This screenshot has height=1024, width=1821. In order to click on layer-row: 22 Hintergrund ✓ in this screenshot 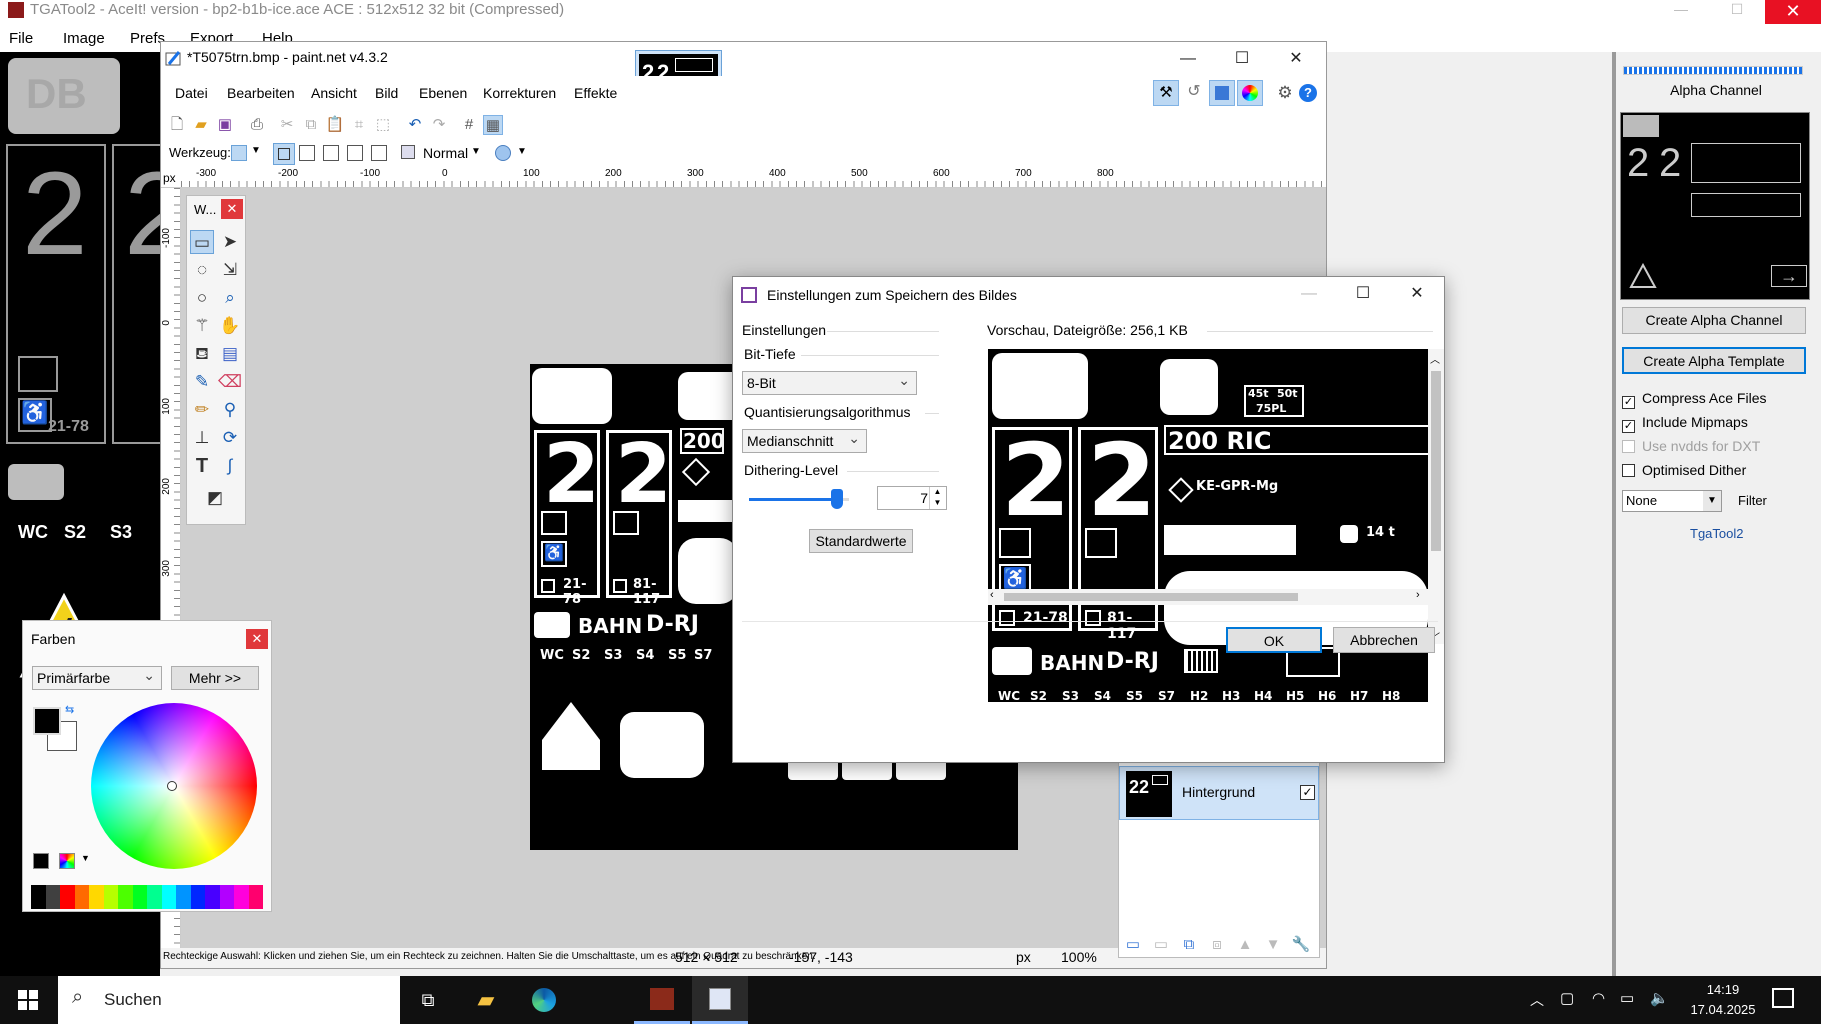, I will do `click(1219, 793)`.